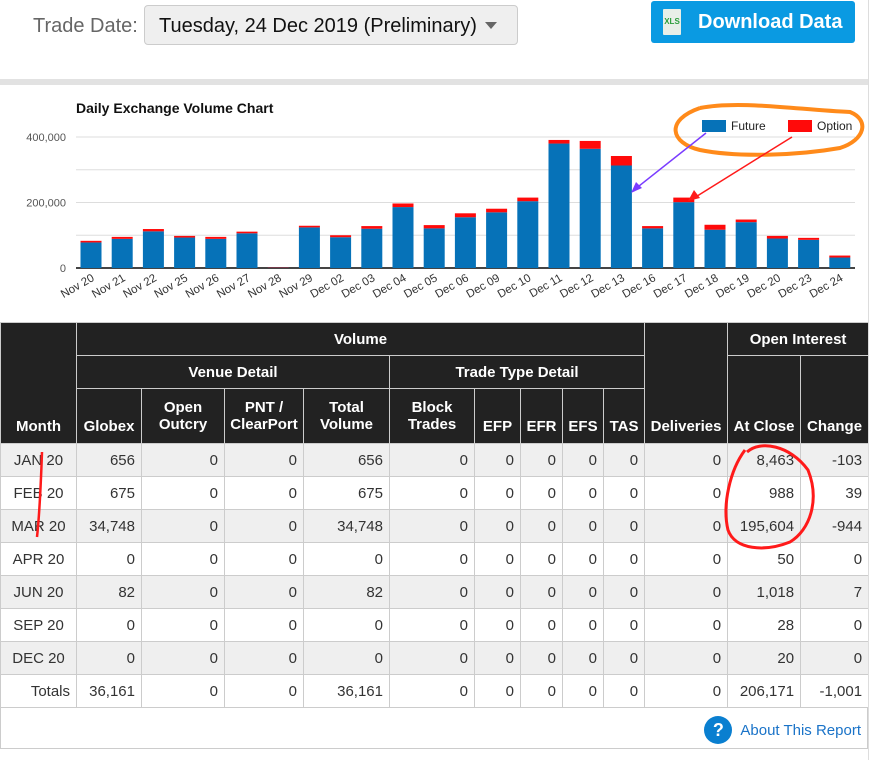  I want to click on col-block-trades: Block Trades, so click(432, 416).